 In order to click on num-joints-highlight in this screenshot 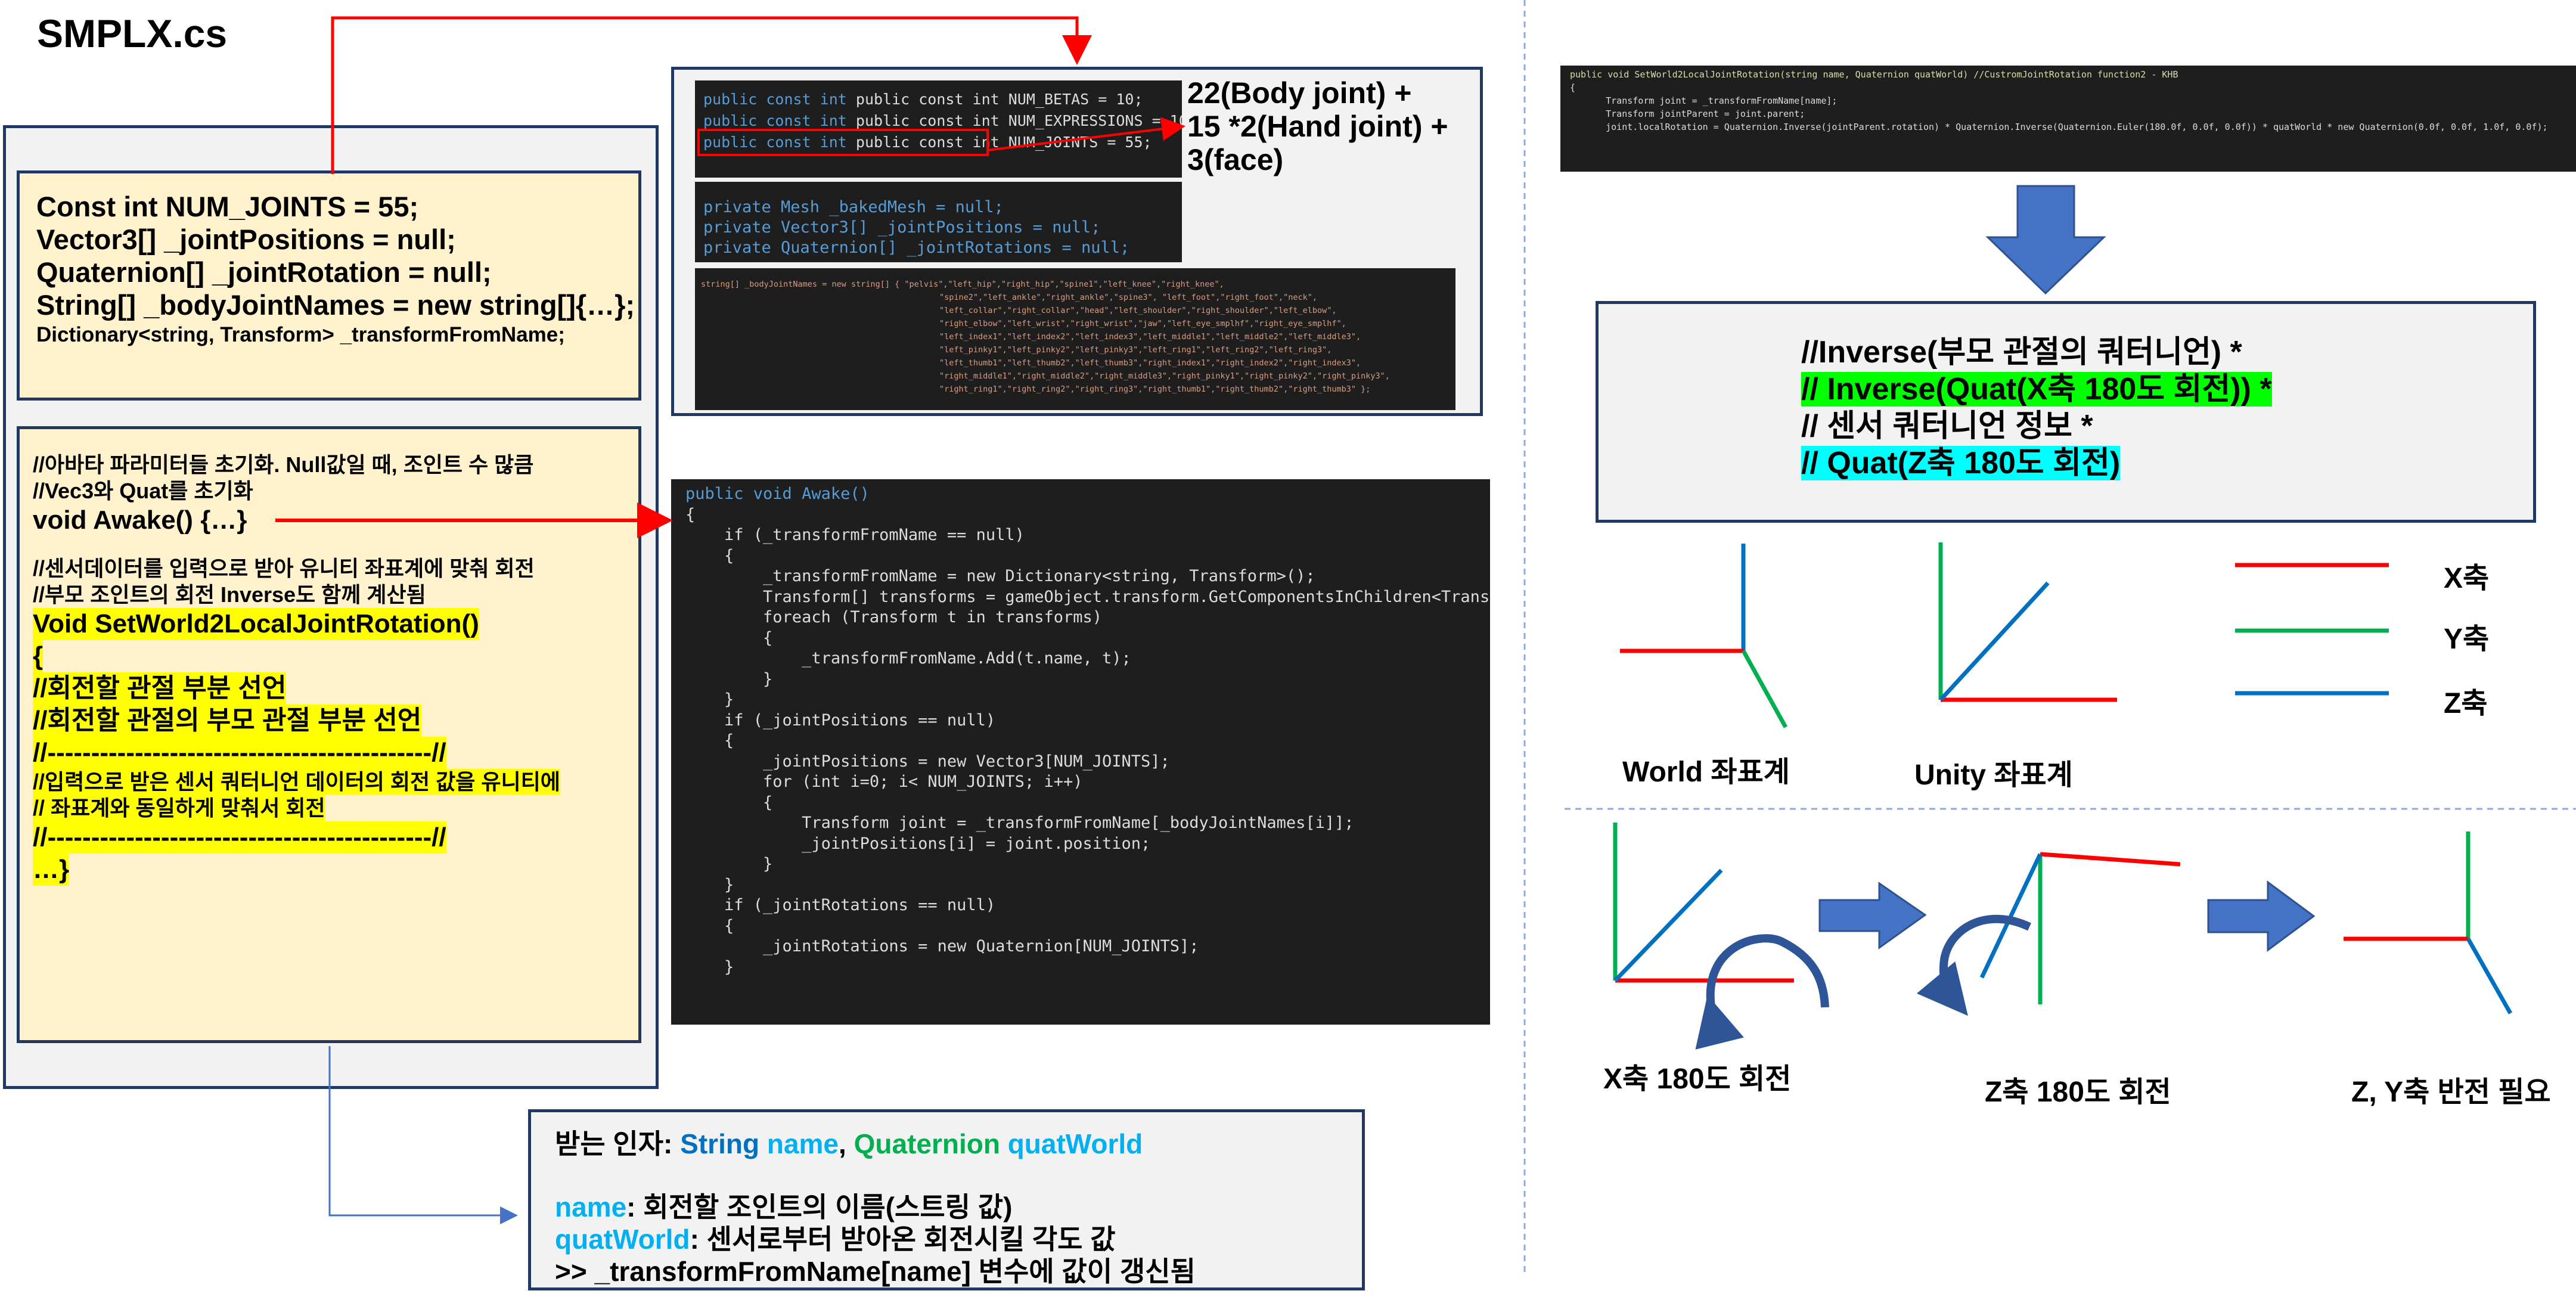, I will do `click(843, 142)`.